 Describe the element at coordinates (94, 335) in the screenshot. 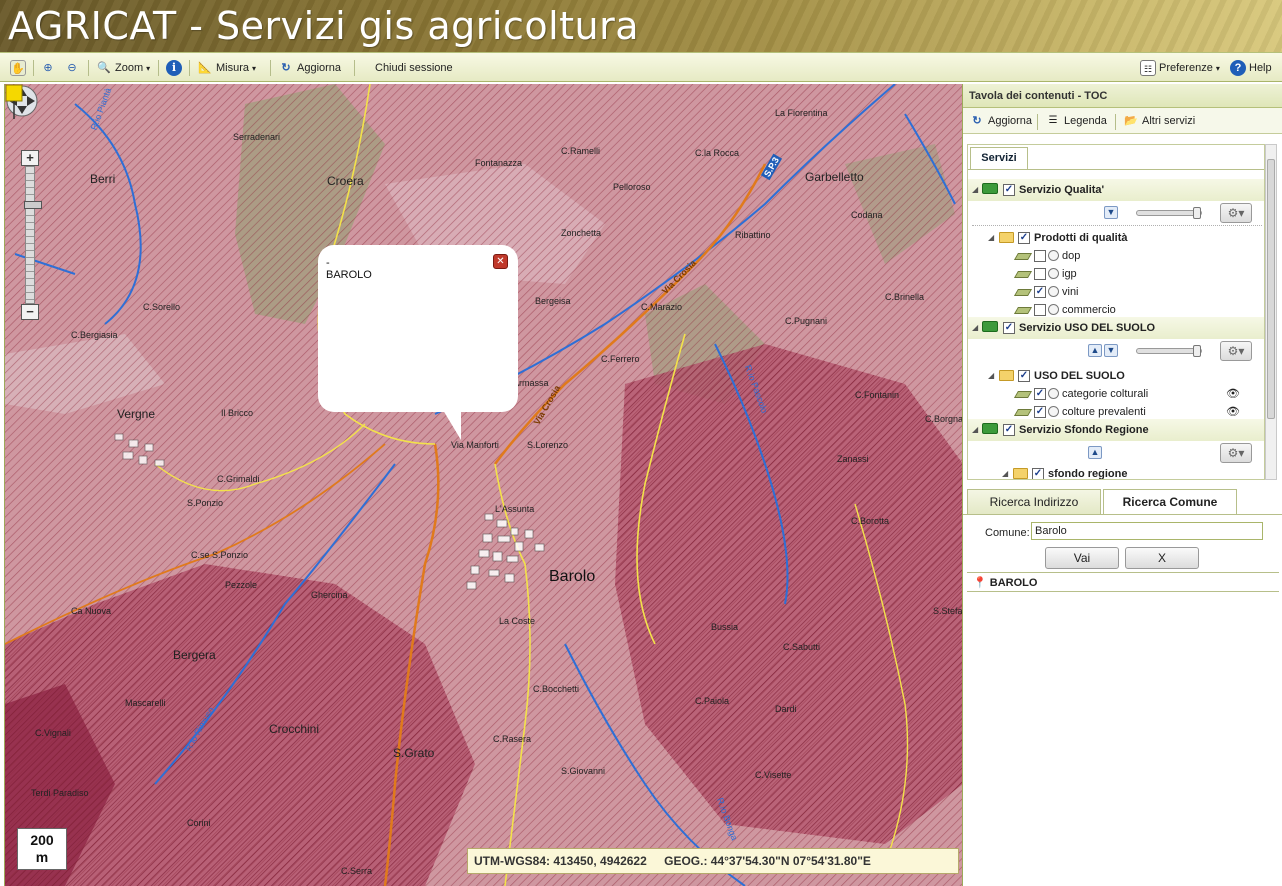

I see `place-label: C.Bergiasia` at that location.